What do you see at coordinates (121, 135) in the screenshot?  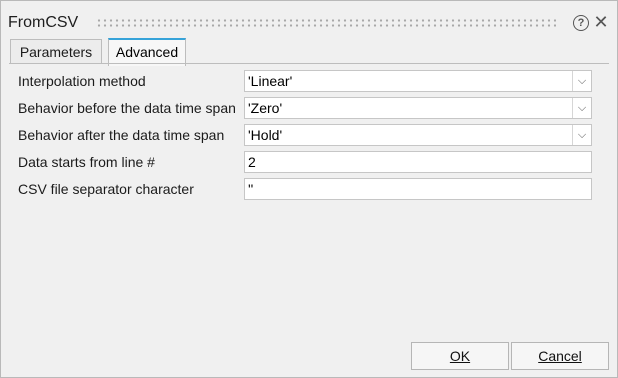 I see `after-span-label: Behavior after the data time span` at bounding box center [121, 135].